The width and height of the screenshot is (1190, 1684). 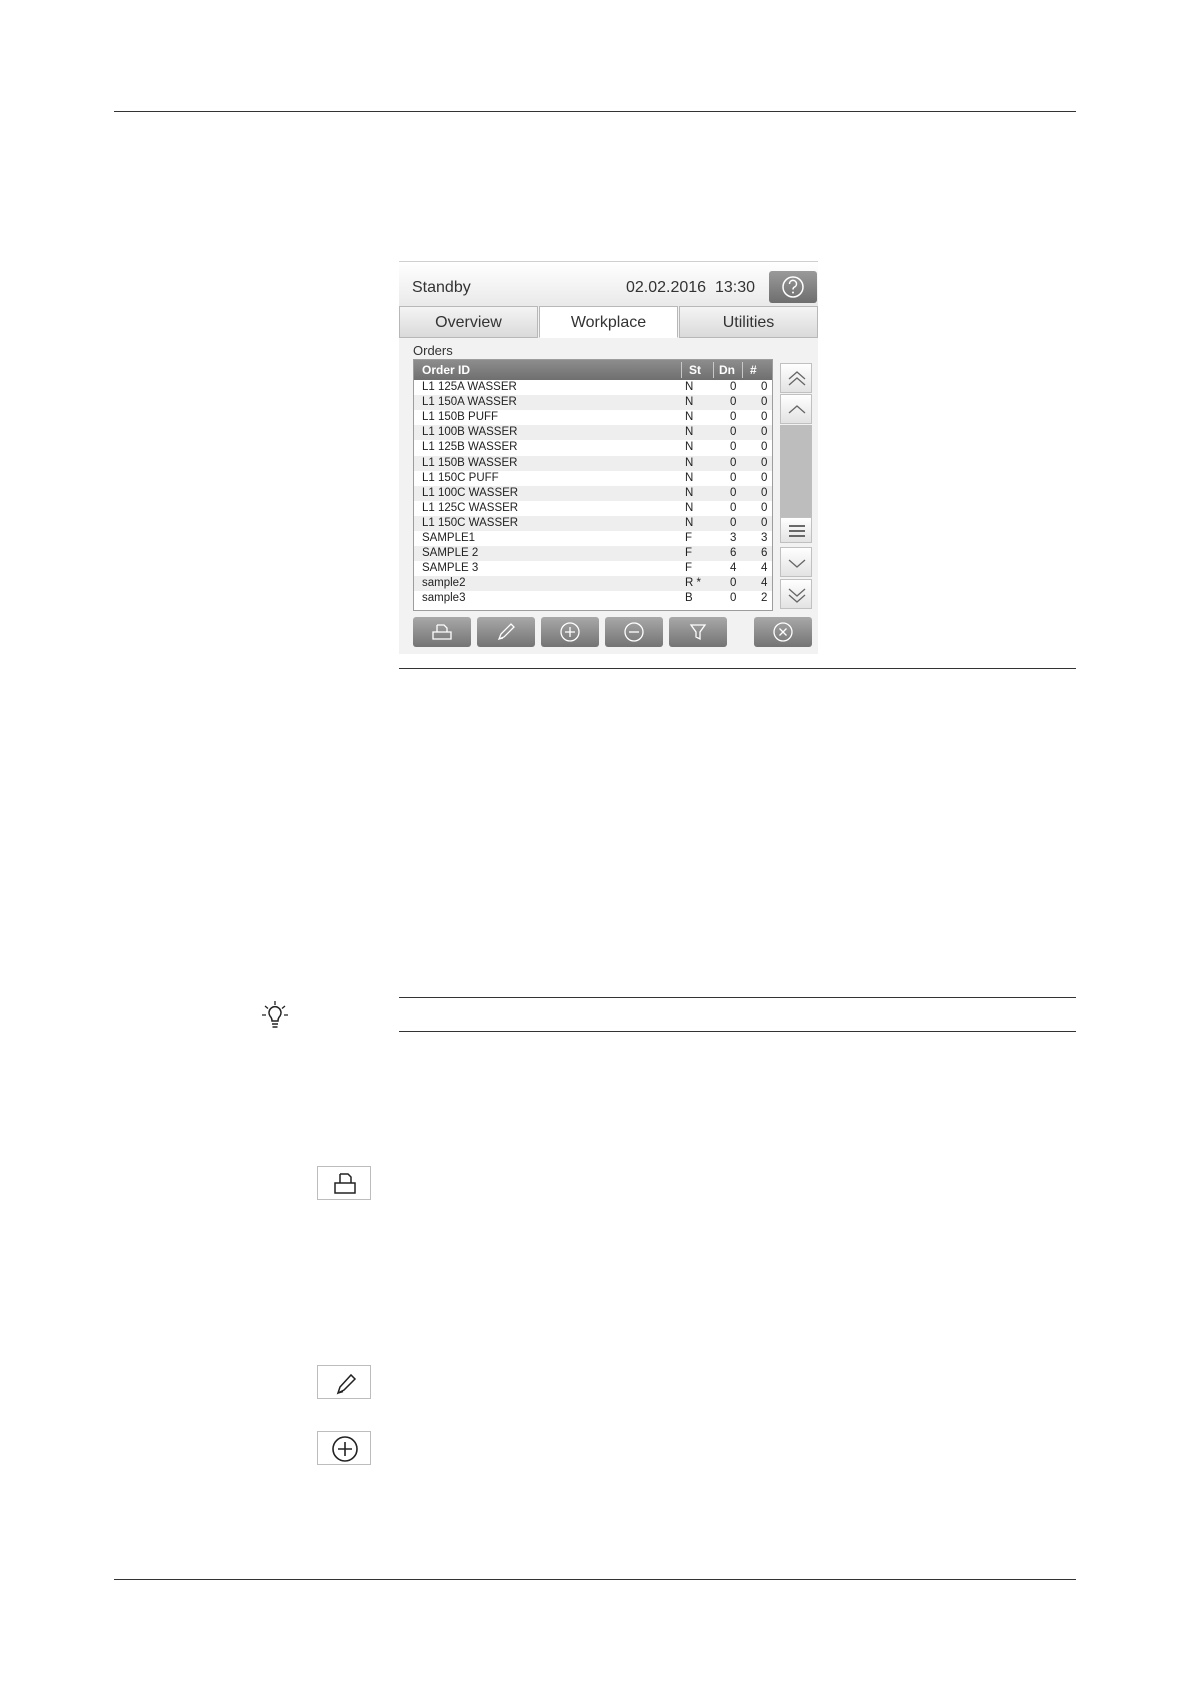 I want to click on table-row: L1 150A WASSER N 0 0, so click(x=593, y=403).